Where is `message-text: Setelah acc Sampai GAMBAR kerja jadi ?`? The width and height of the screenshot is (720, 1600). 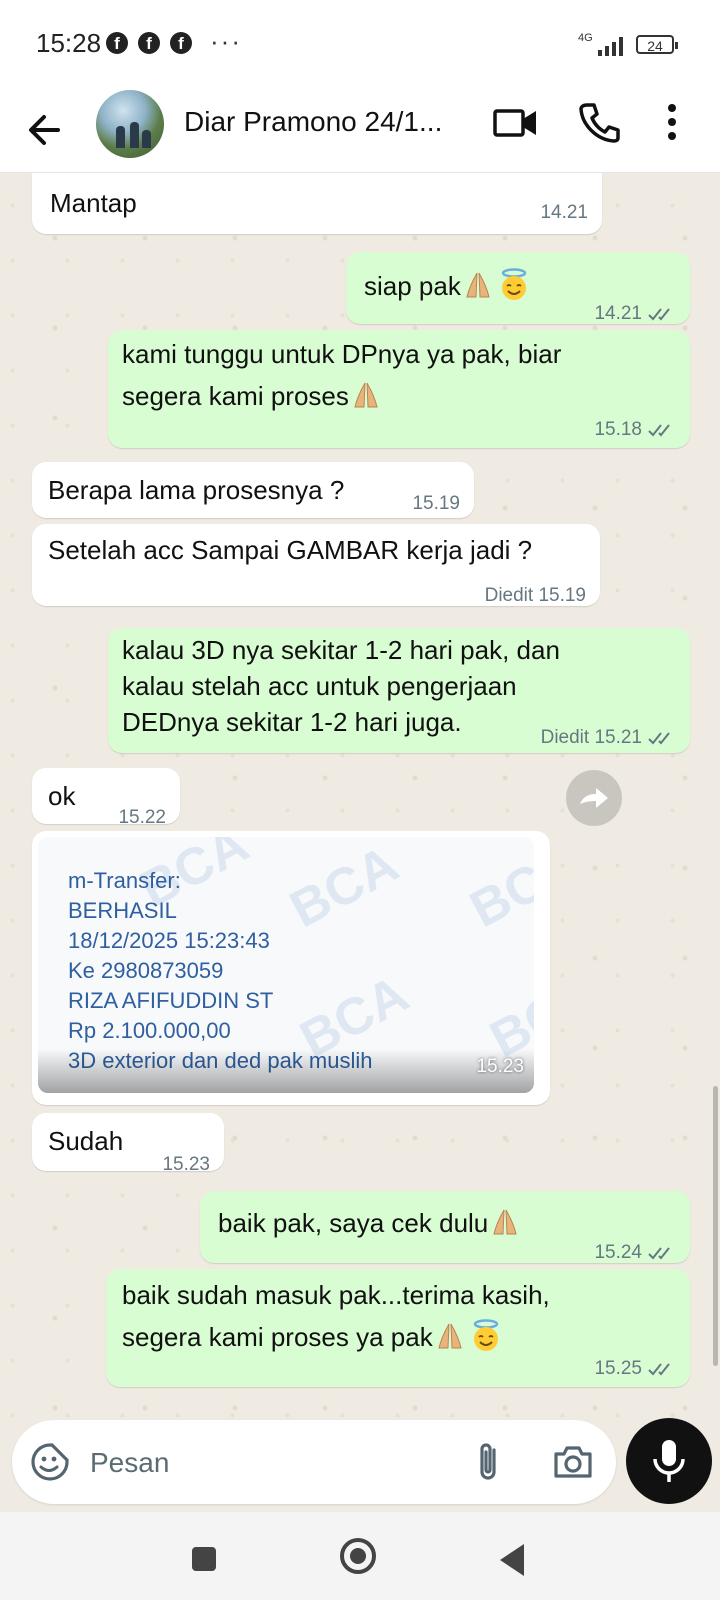
message-text: Setelah acc Sampai GAMBAR kerja jadi ? is located at coordinates (290, 550).